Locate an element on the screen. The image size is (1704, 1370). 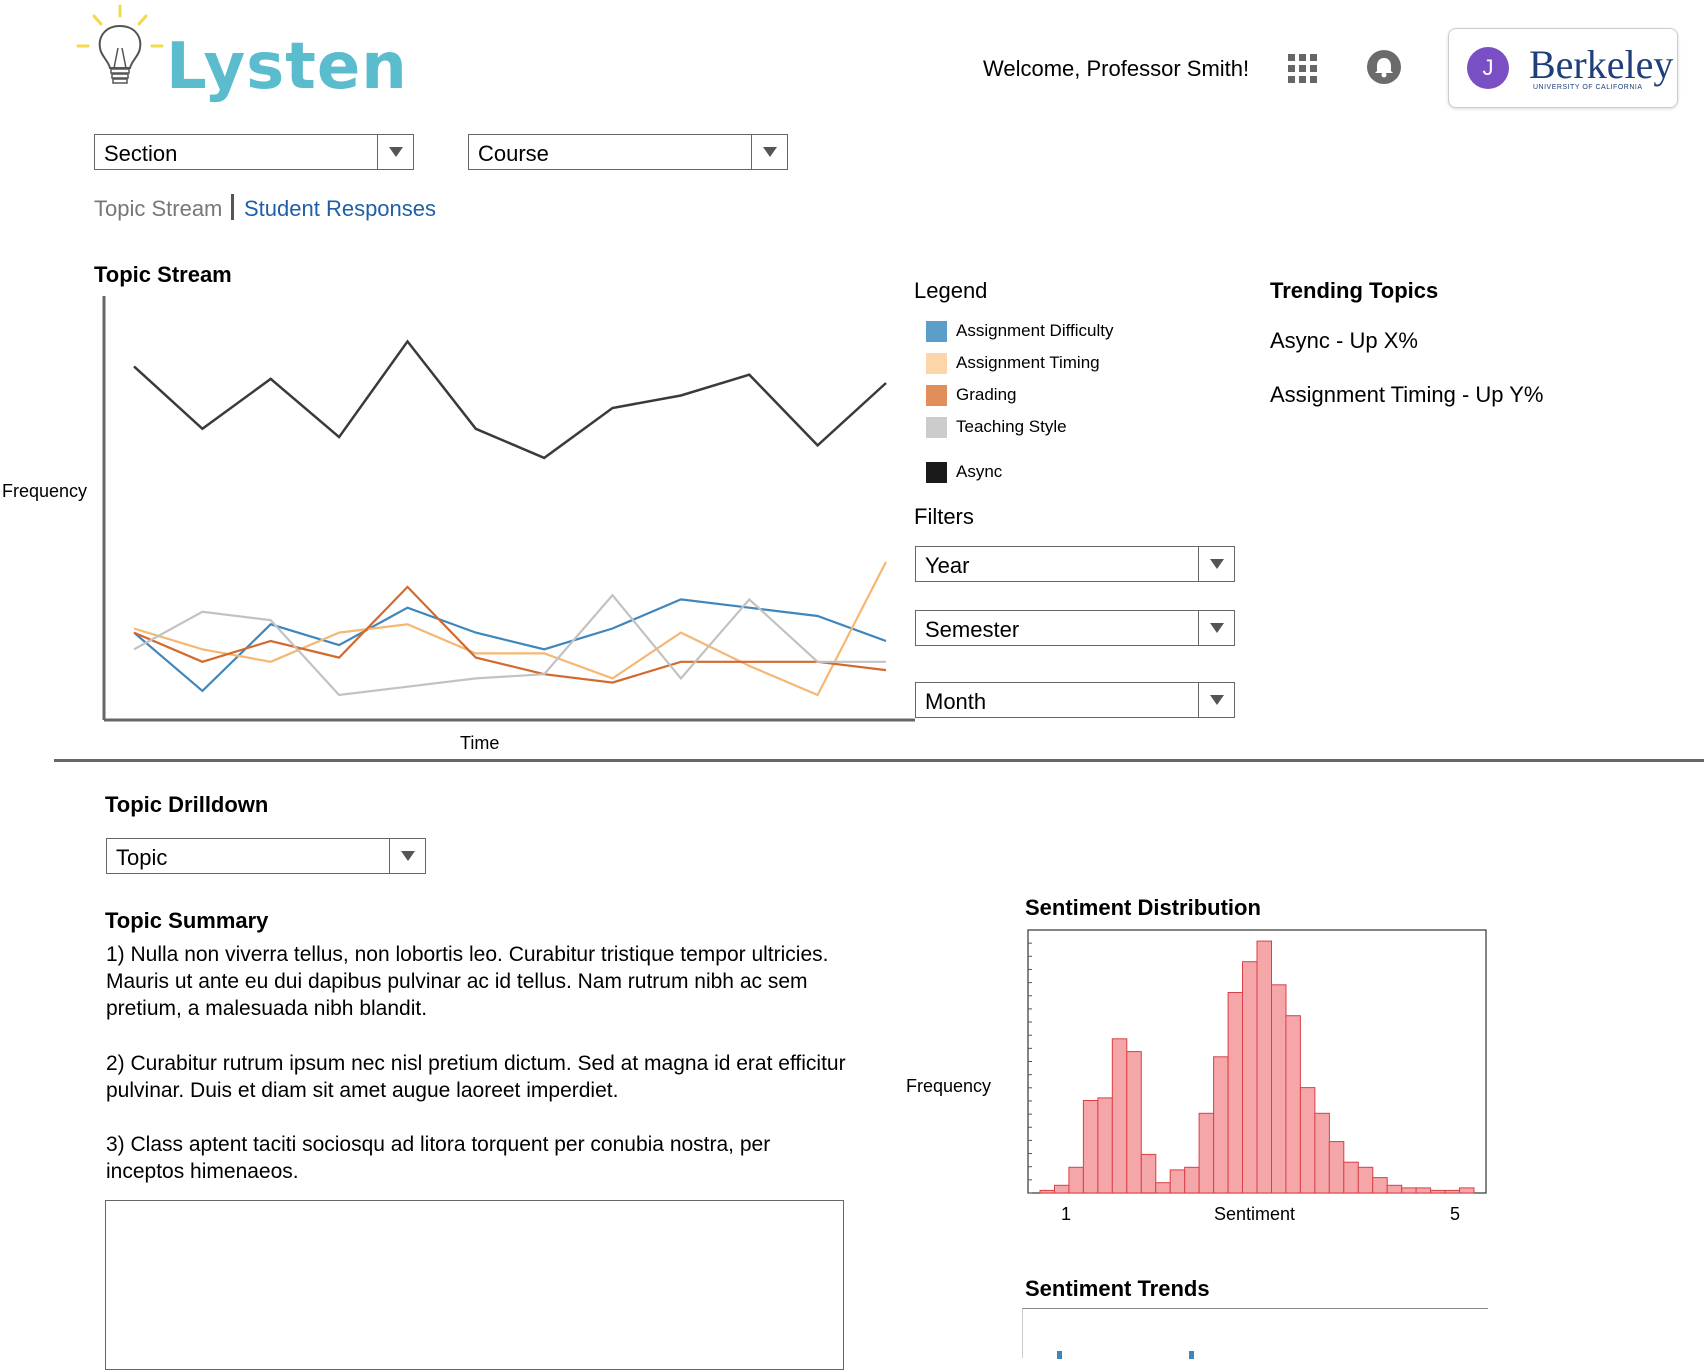
comments-panel is located at coordinates (474, 1285).